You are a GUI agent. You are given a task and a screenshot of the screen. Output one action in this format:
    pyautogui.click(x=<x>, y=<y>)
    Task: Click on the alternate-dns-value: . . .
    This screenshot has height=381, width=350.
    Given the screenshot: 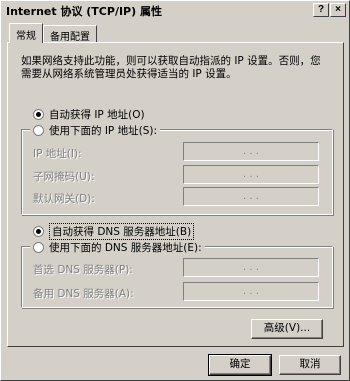 What is the action you would take?
    pyautogui.click(x=251, y=291)
    